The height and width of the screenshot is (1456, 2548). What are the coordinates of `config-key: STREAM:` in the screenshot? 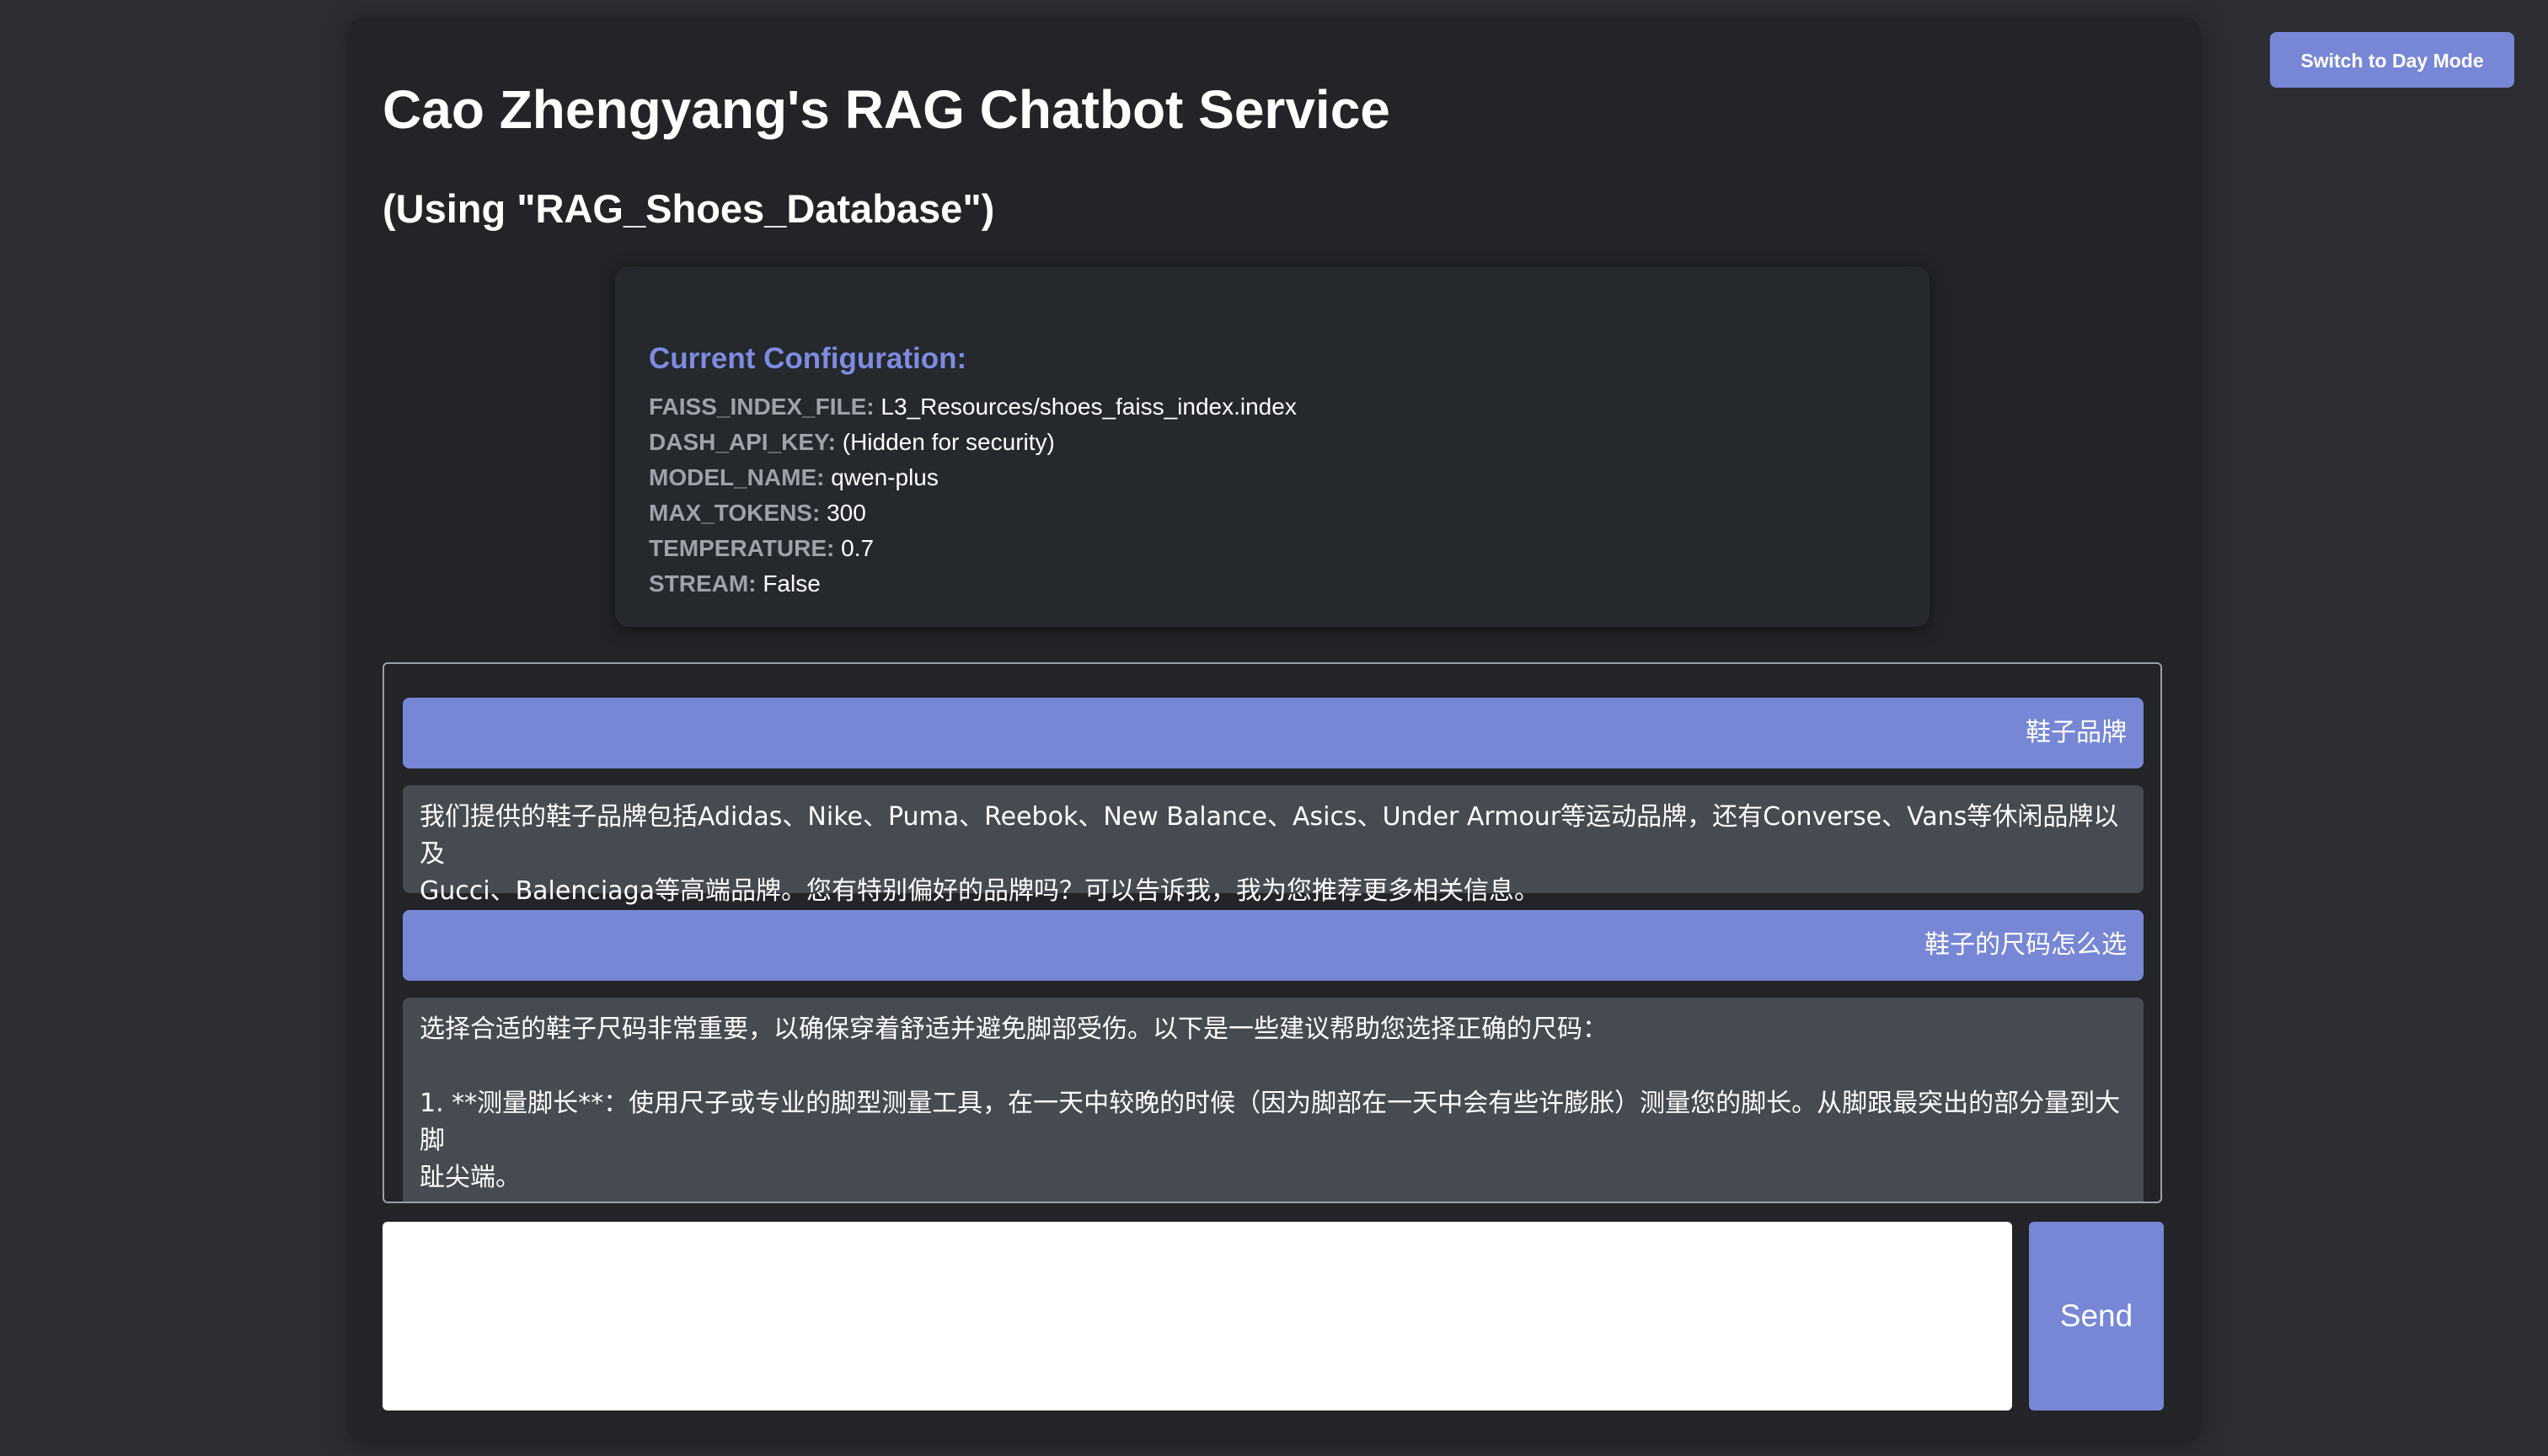 It's located at (703, 583).